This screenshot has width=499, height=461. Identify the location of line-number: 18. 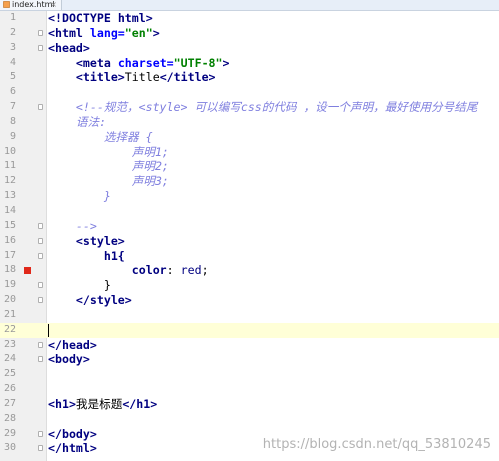
(9, 270).